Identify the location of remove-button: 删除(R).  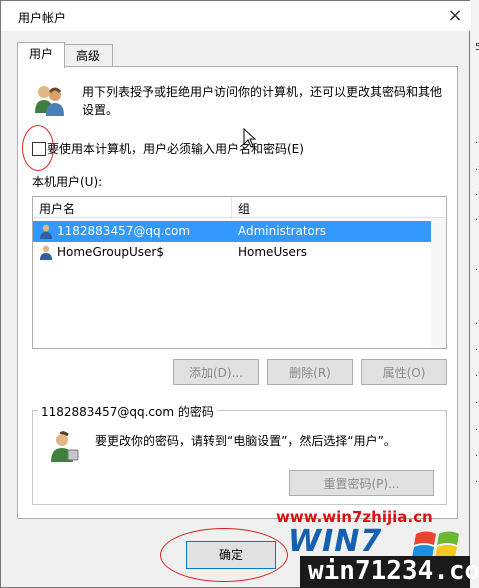
(310, 372).